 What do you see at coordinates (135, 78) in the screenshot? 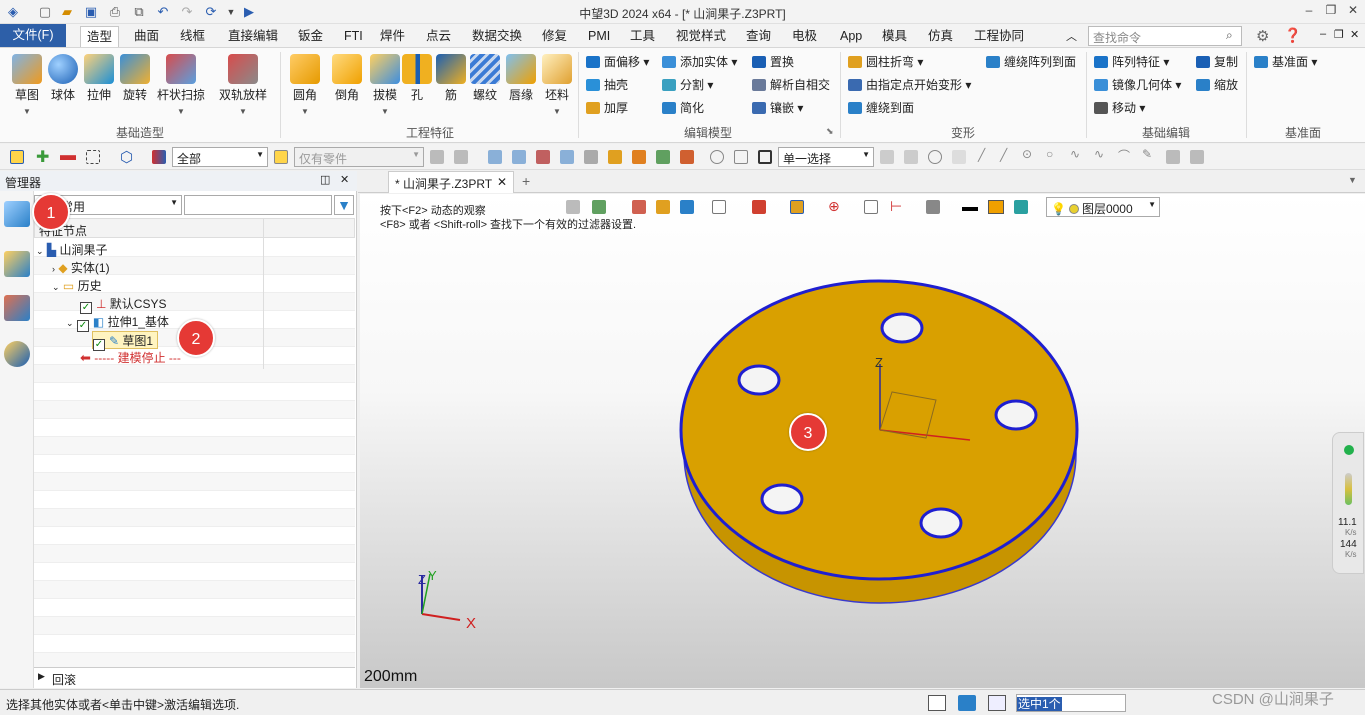
I see `revolve-button: 旋转` at bounding box center [135, 78].